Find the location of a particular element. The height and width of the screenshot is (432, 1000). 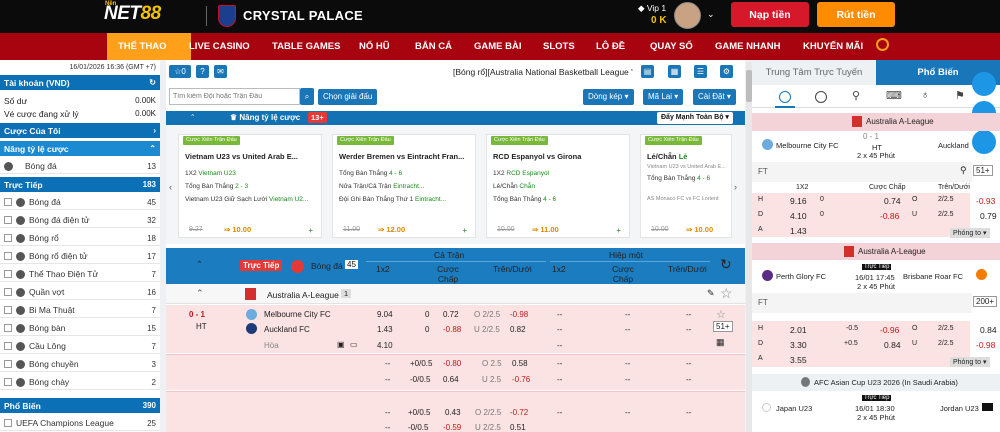

odds-cell: -0.93 is located at coordinates (985, 201).